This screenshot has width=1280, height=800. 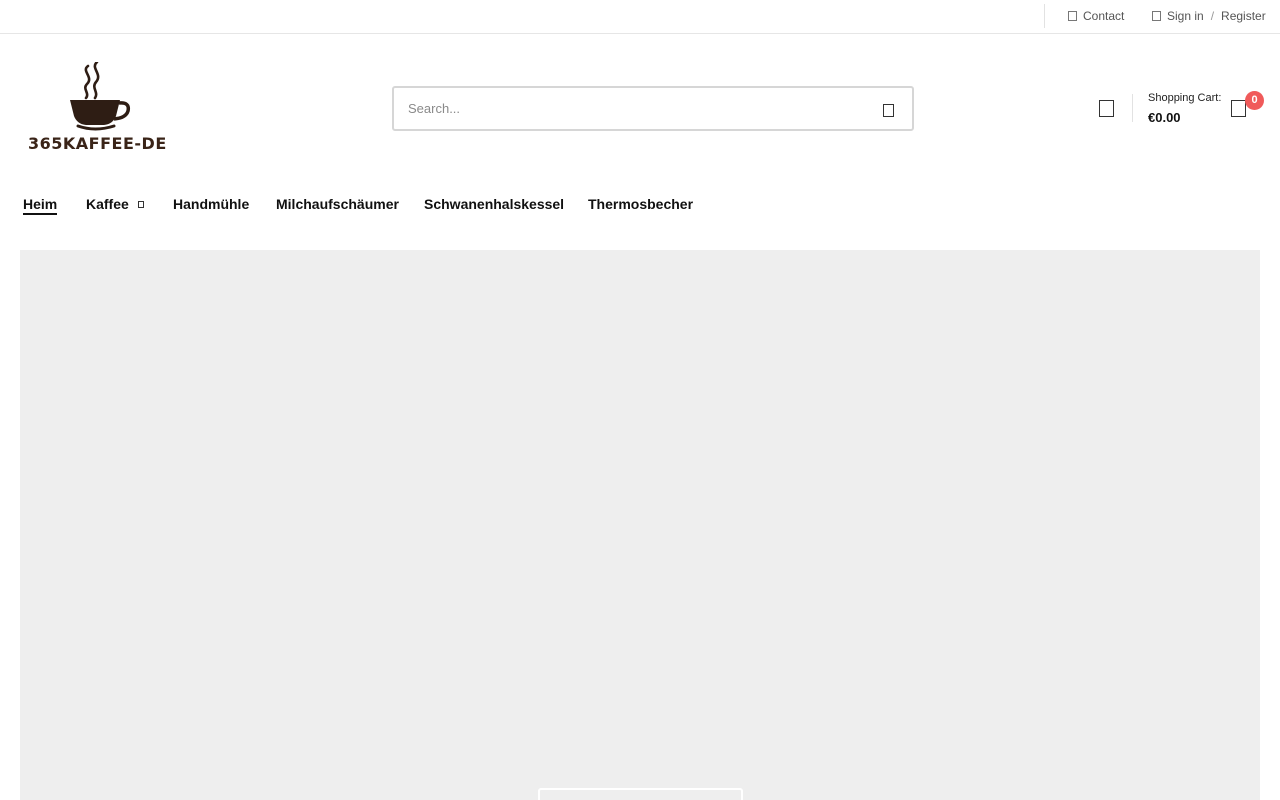 What do you see at coordinates (494, 204) in the screenshot?
I see `nav-item-schwanenhalskessel: Schwanenhalskessel` at bounding box center [494, 204].